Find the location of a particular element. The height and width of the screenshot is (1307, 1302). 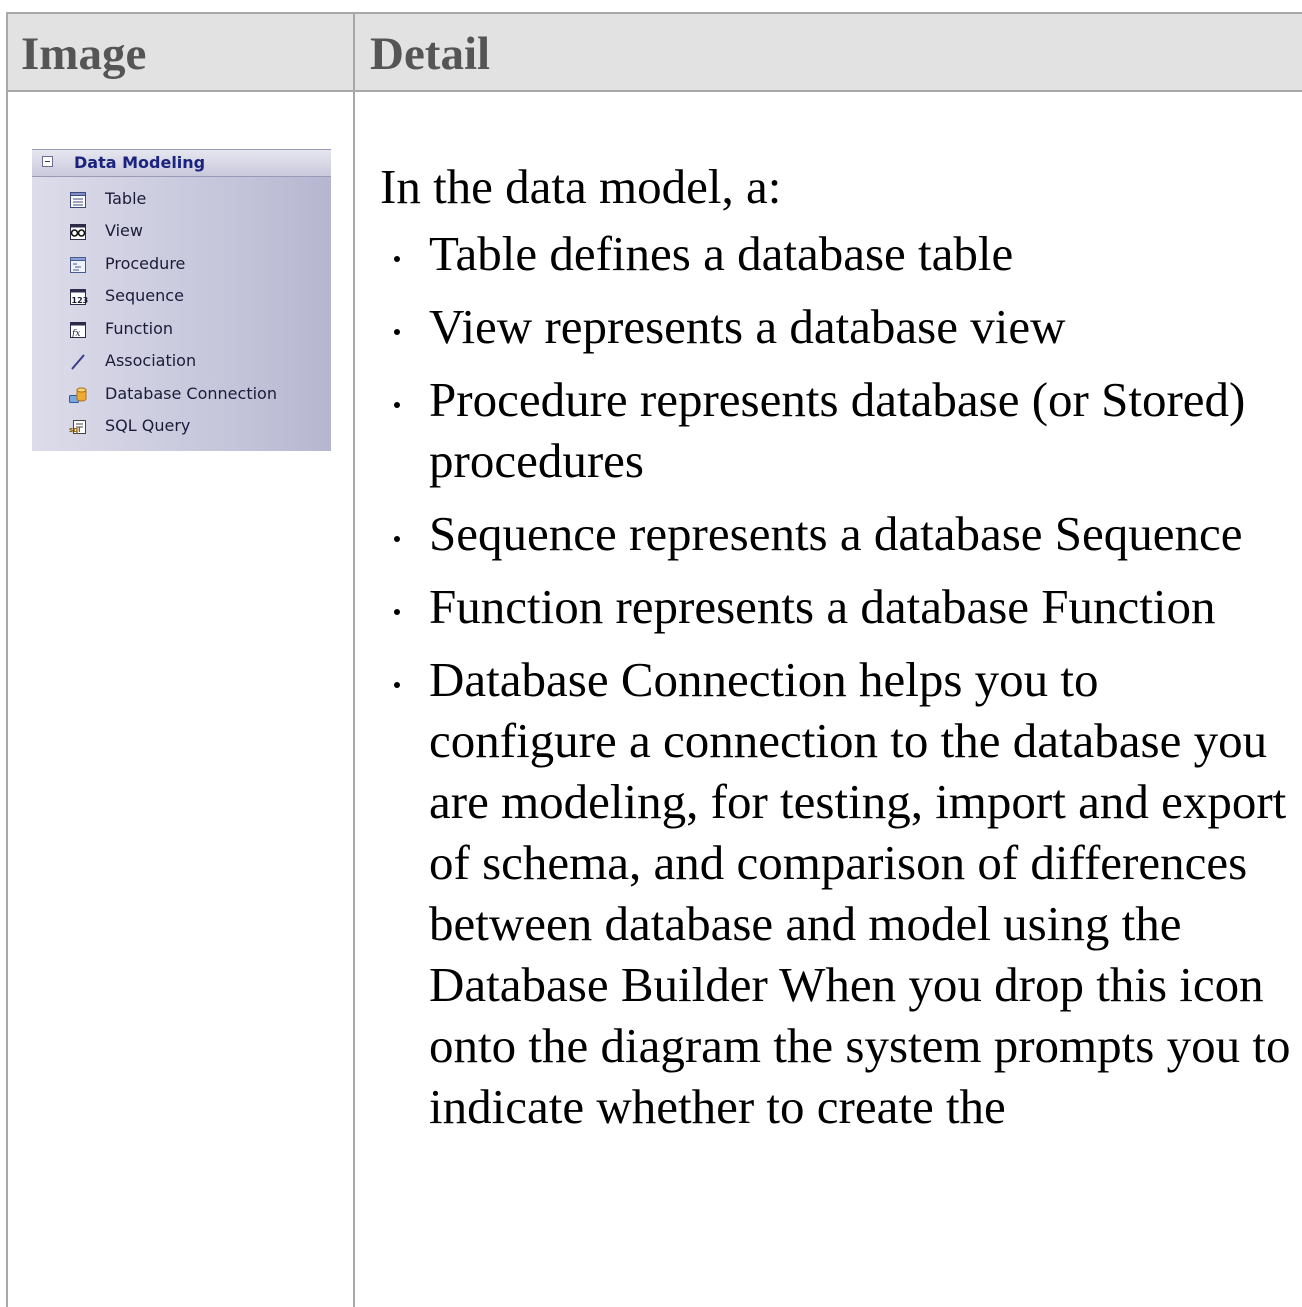

toolbox-item-procedure: Procedure is located at coordinates (181, 265).